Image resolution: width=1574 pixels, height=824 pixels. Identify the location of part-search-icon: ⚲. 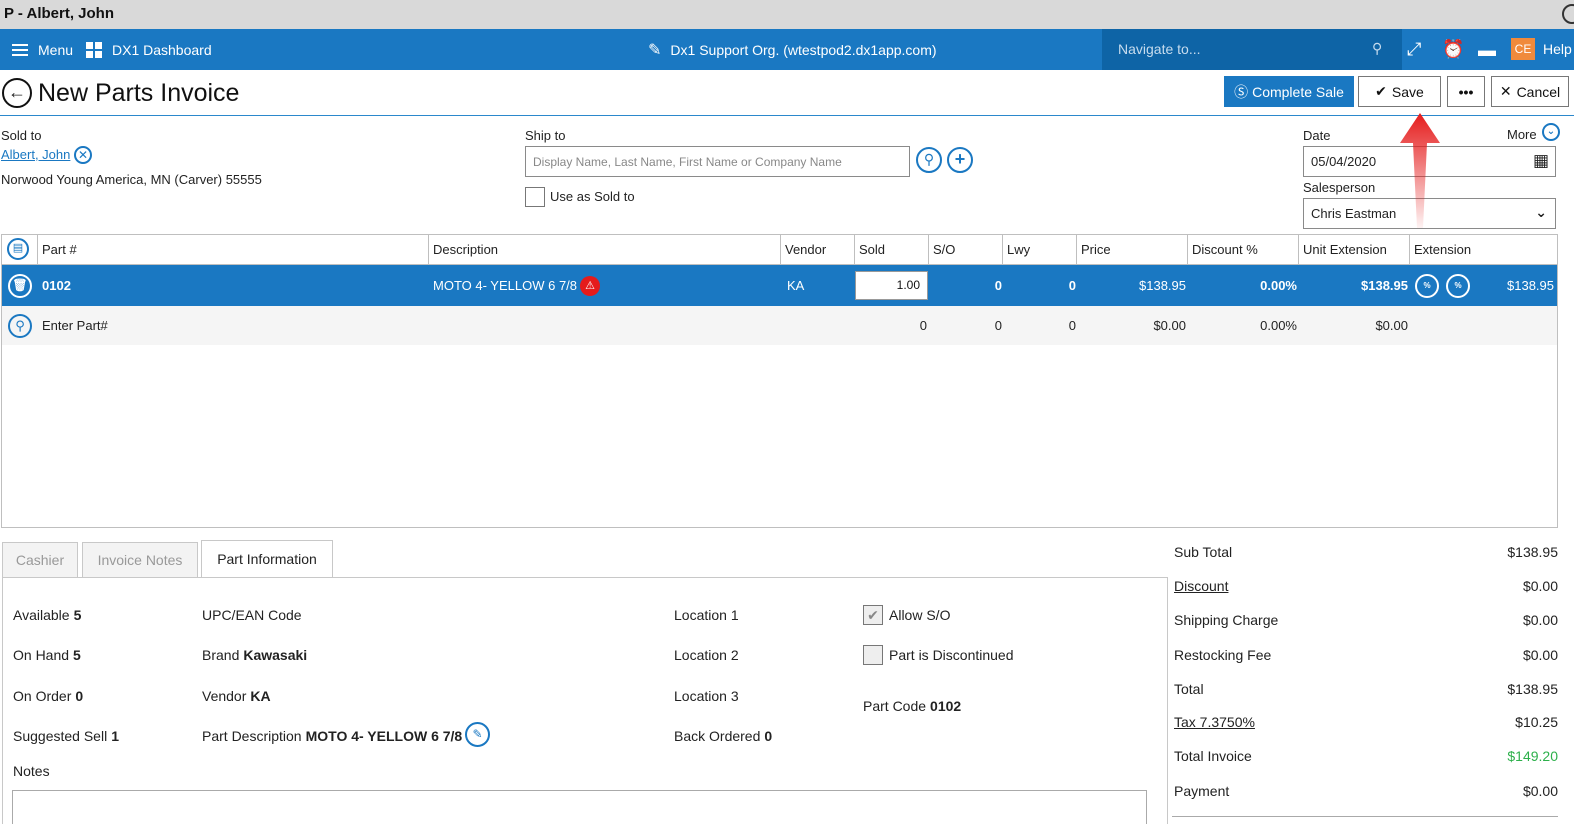
(20, 326).